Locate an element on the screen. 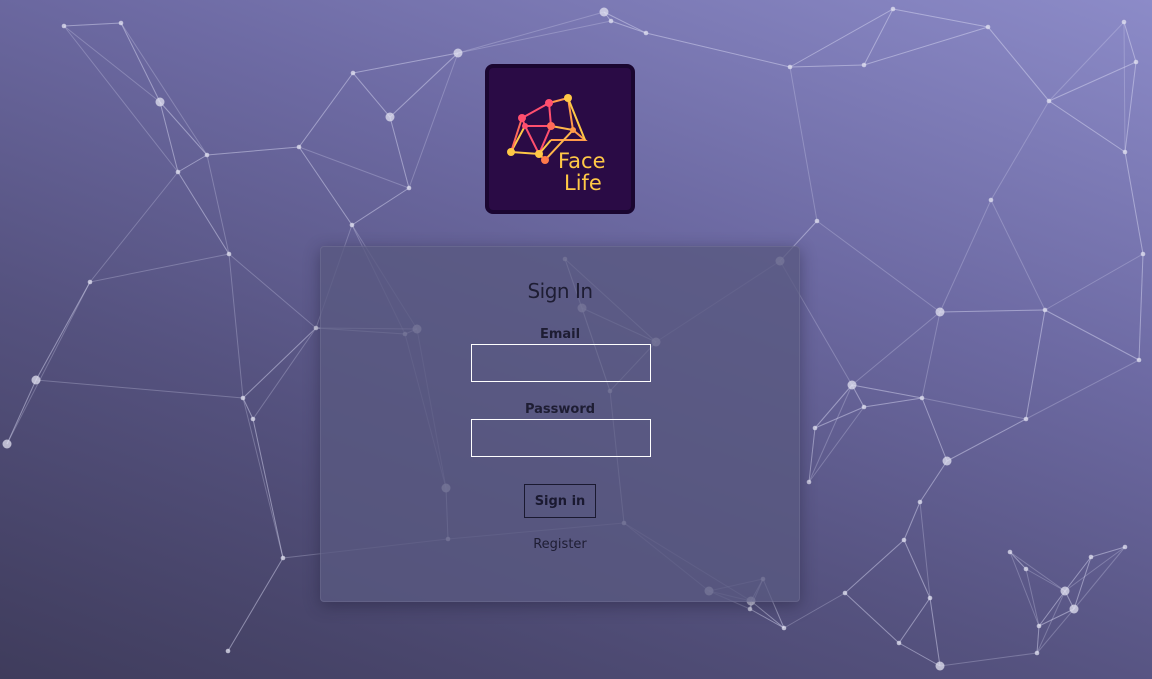 The height and width of the screenshot is (679, 1152). face-life-logo-icon: Face Life is located at coordinates (556, 144).